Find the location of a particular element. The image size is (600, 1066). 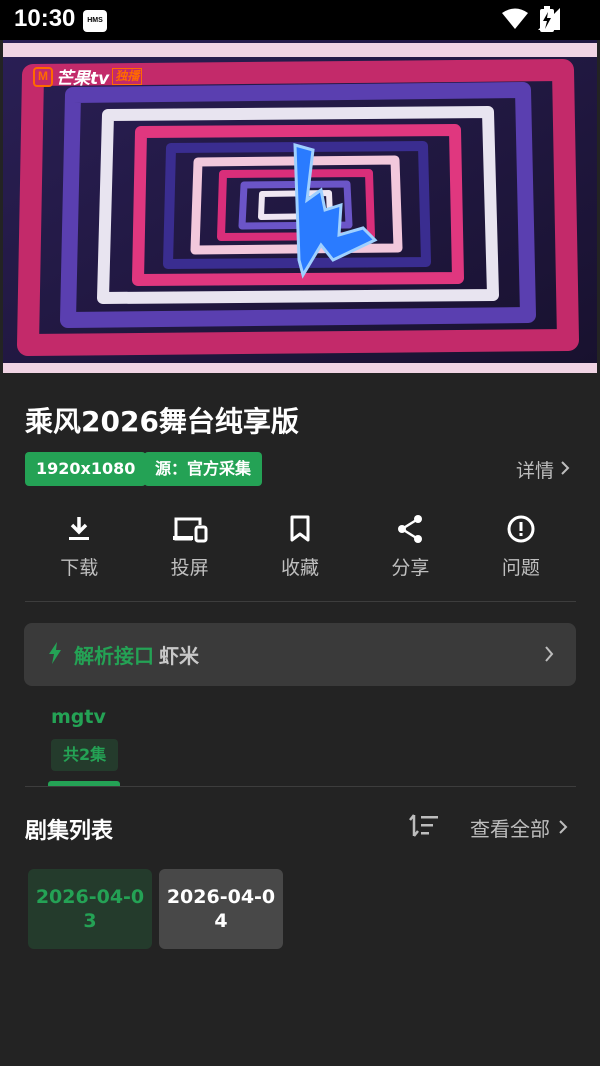

cast-icon is located at coordinates (190, 529).